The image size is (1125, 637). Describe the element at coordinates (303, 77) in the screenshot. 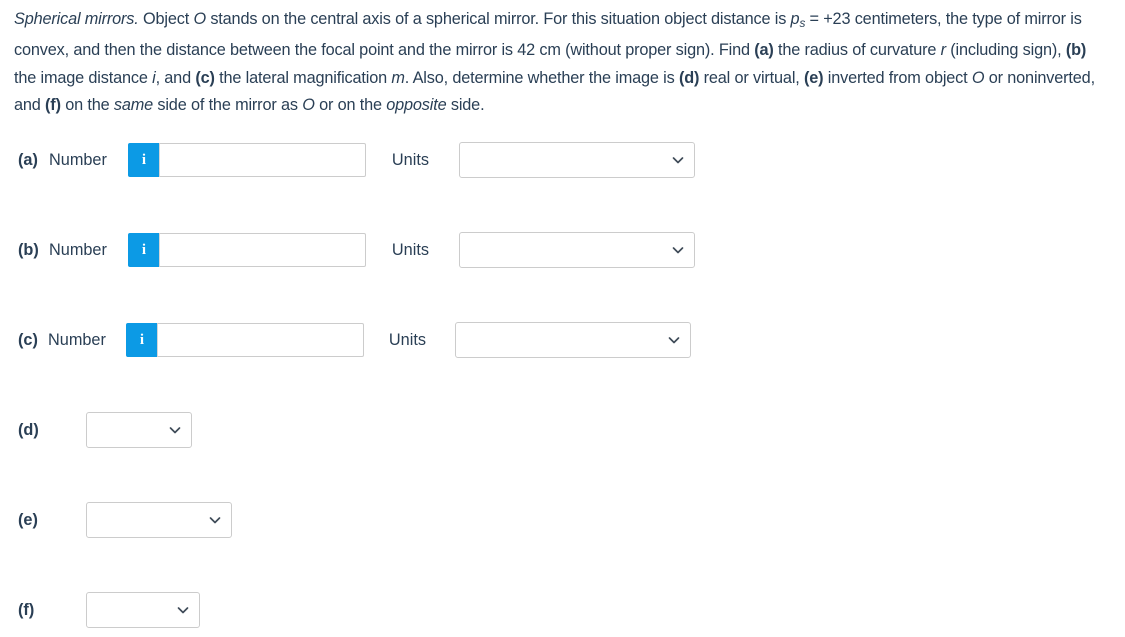

I see `problem-text-2e: the lateral magnification` at that location.